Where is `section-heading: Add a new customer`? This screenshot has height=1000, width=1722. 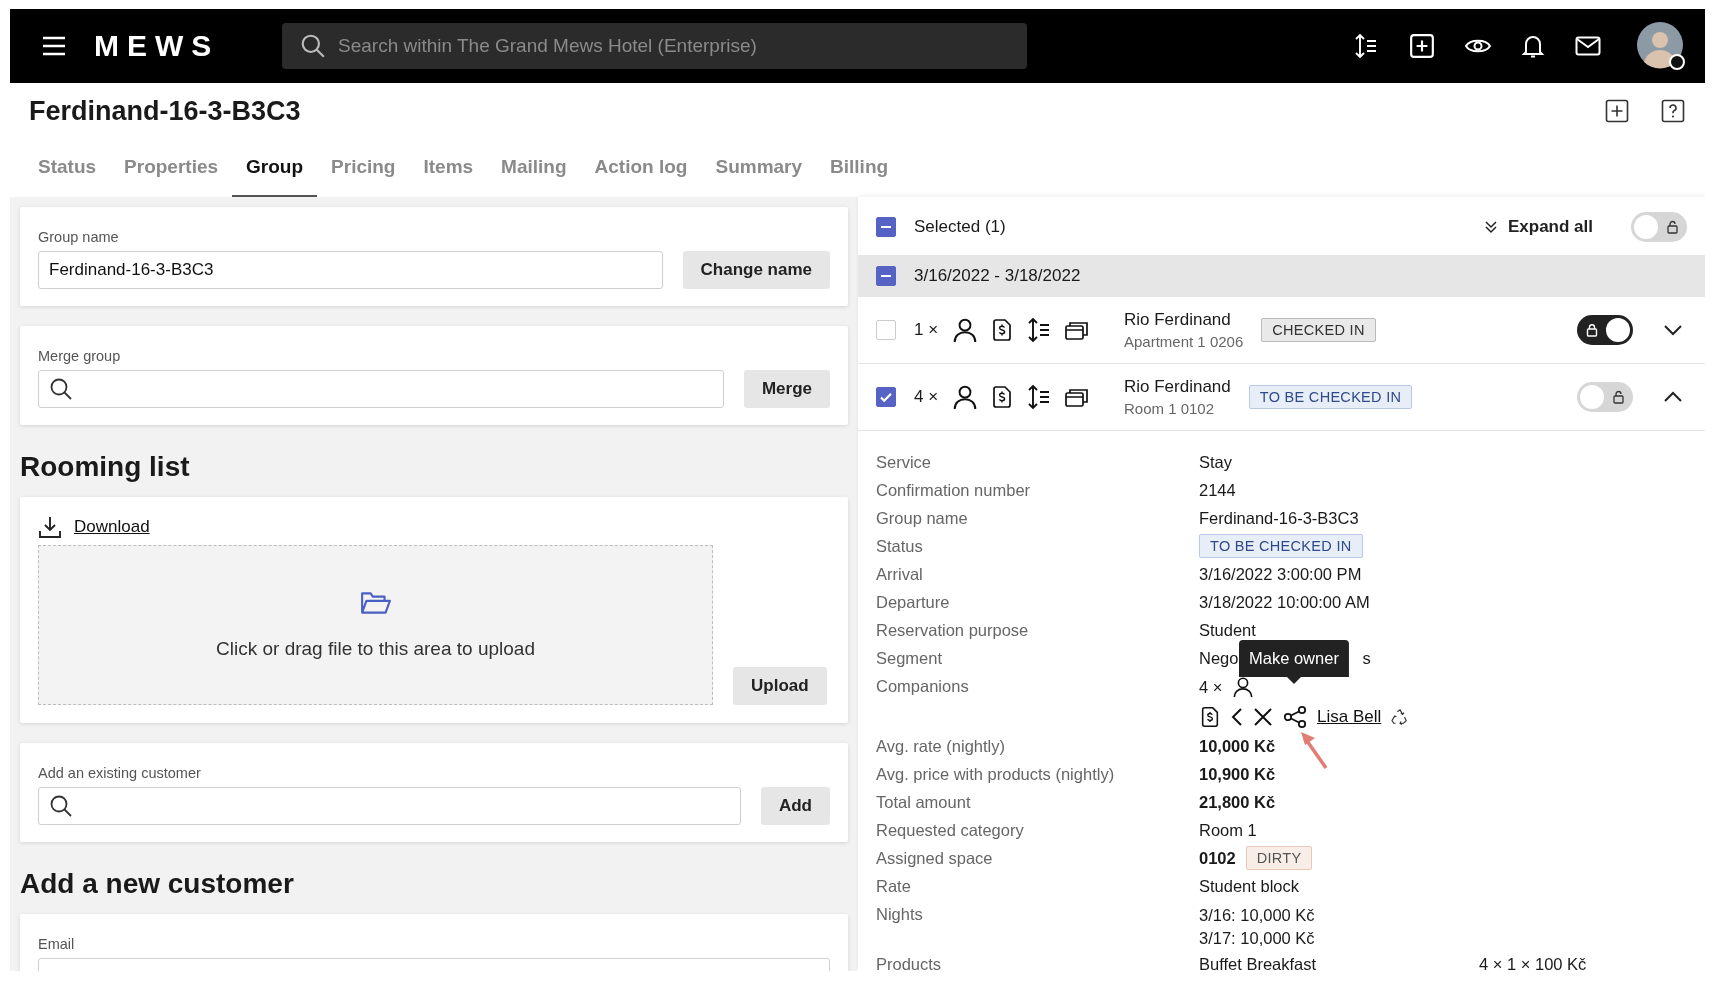
section-heading: Add a new customer is located at coordinates (157, 884).